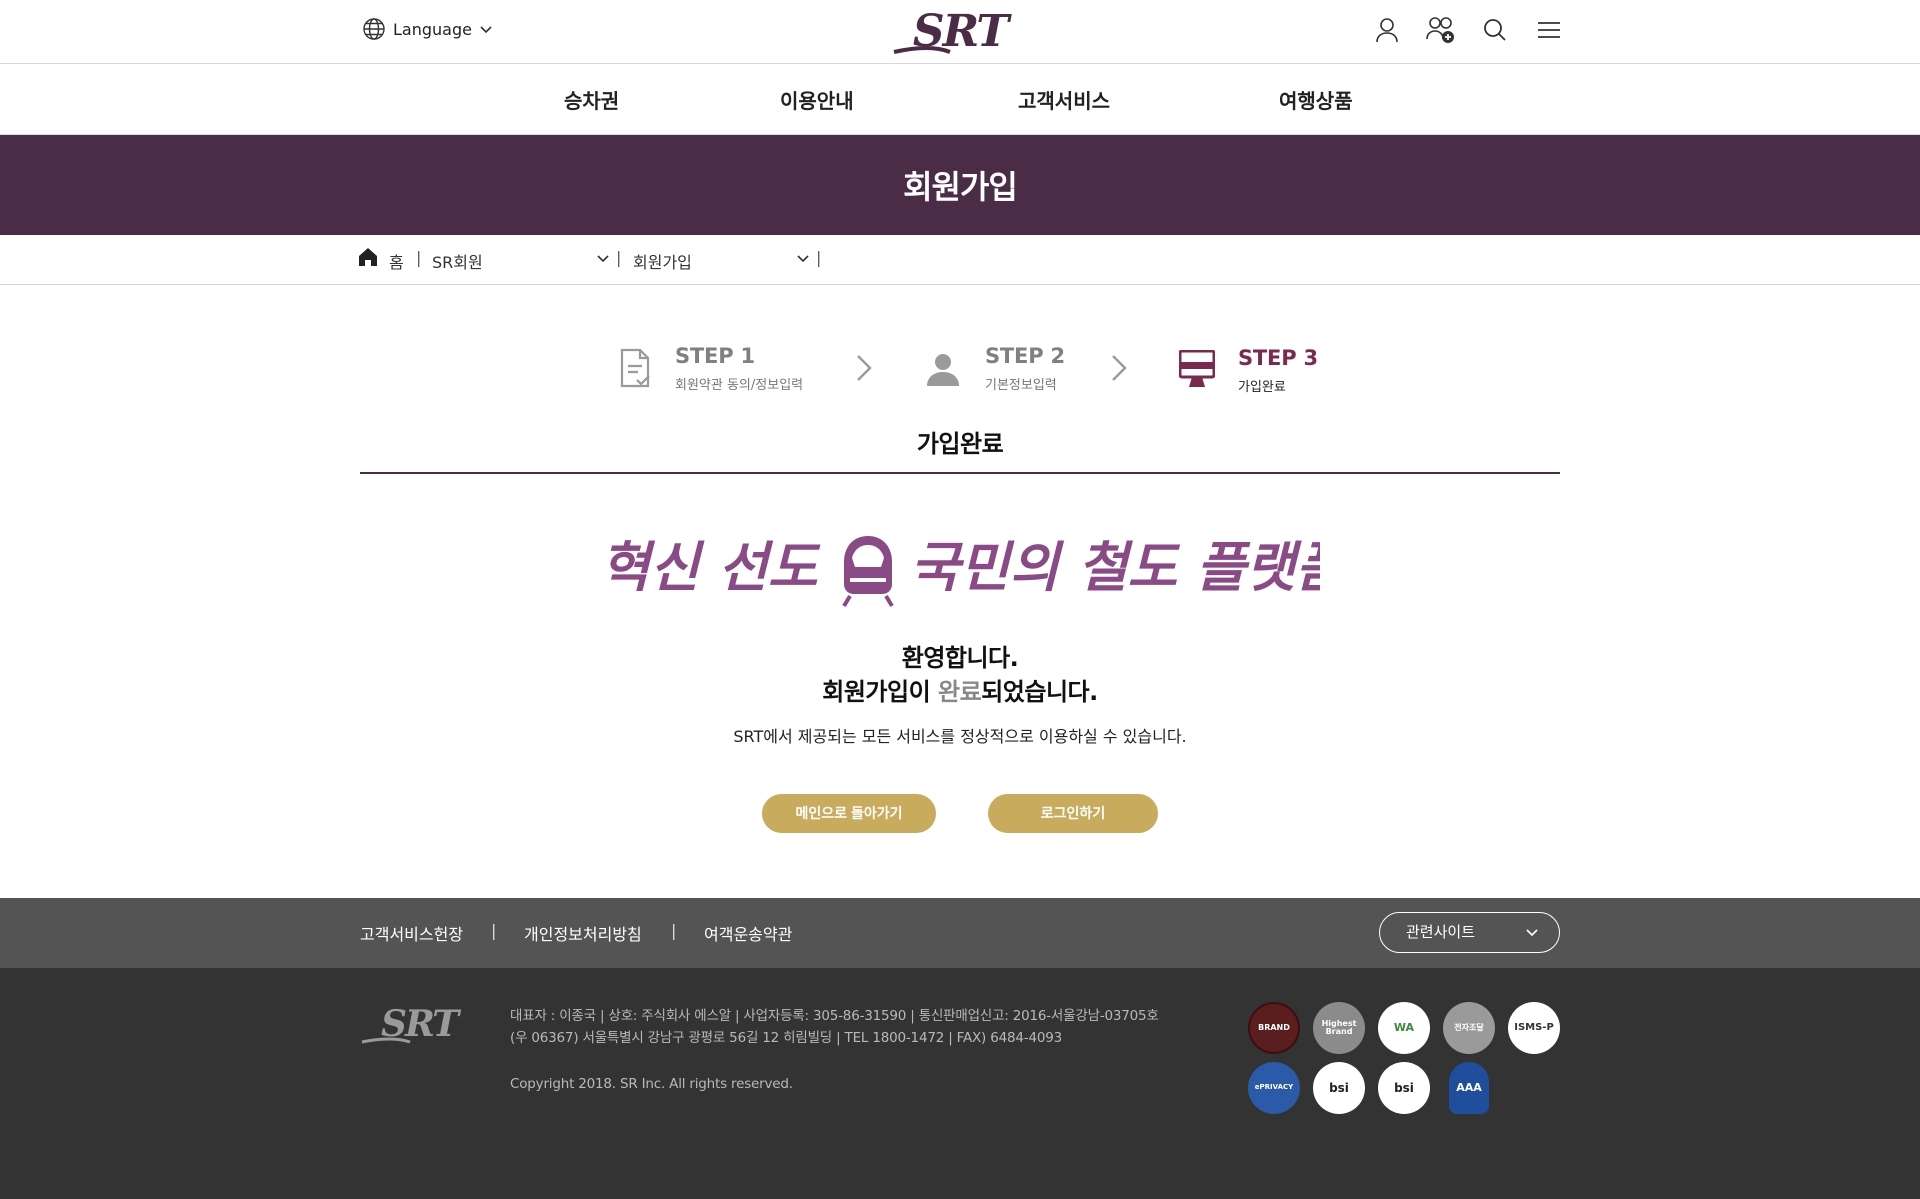 Image resolution: width=1920 pixels, height=1199 pixels. I want to click on main-navigation: 승차권 이용안내 고객서비스 여행상품, so click(960, 100).